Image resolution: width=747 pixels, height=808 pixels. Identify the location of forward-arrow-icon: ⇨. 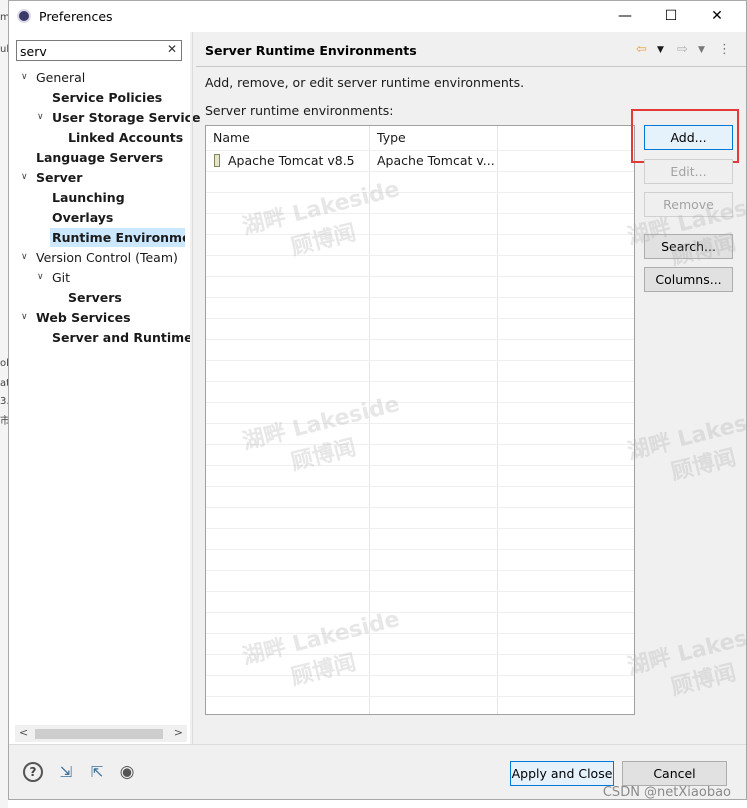
(682, 49).